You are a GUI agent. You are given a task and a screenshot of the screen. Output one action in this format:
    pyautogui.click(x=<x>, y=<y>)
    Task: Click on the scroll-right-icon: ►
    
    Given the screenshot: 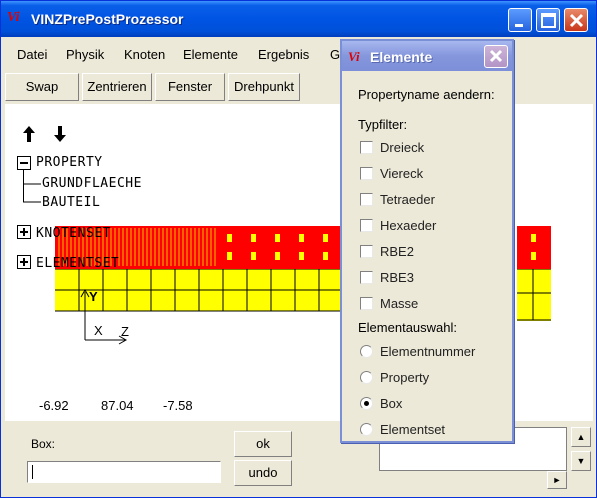 What is the action you would take?
    pyautogui.click(x=557, y=480)
    